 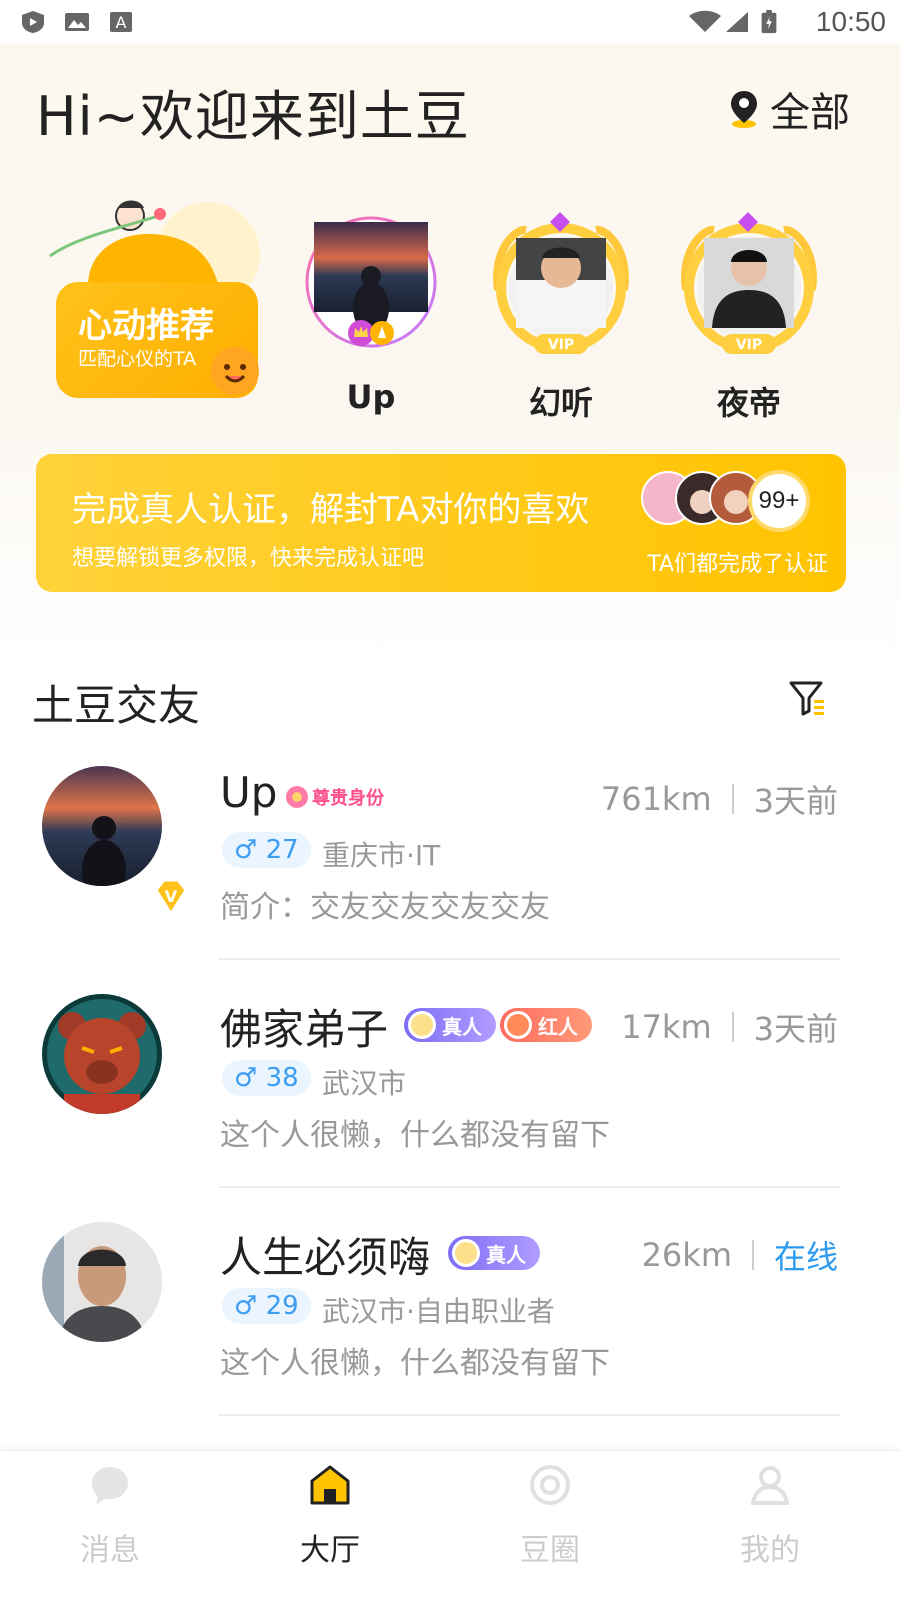 What do you see at coordinates (371, 397) in the screenshot?
I see `featured-name: Up` at bounding box center [371, 397].